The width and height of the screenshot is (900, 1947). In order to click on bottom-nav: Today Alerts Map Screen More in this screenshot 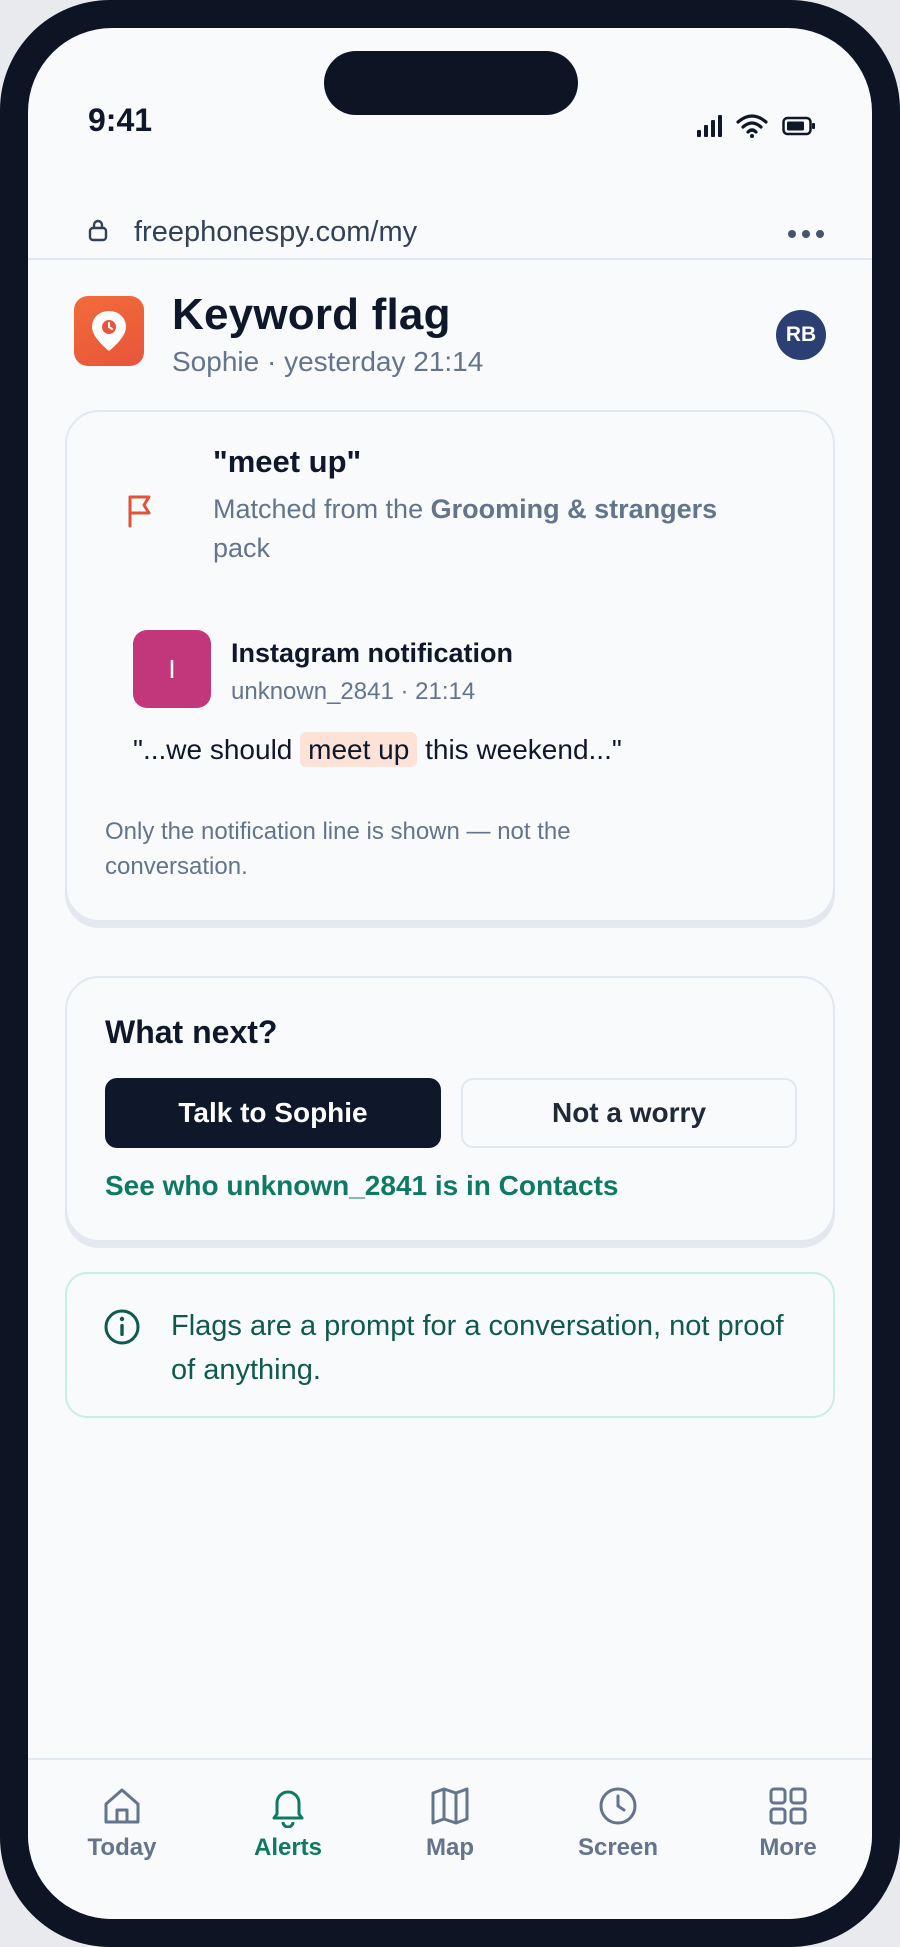, I will do `click(450, 1838)`.